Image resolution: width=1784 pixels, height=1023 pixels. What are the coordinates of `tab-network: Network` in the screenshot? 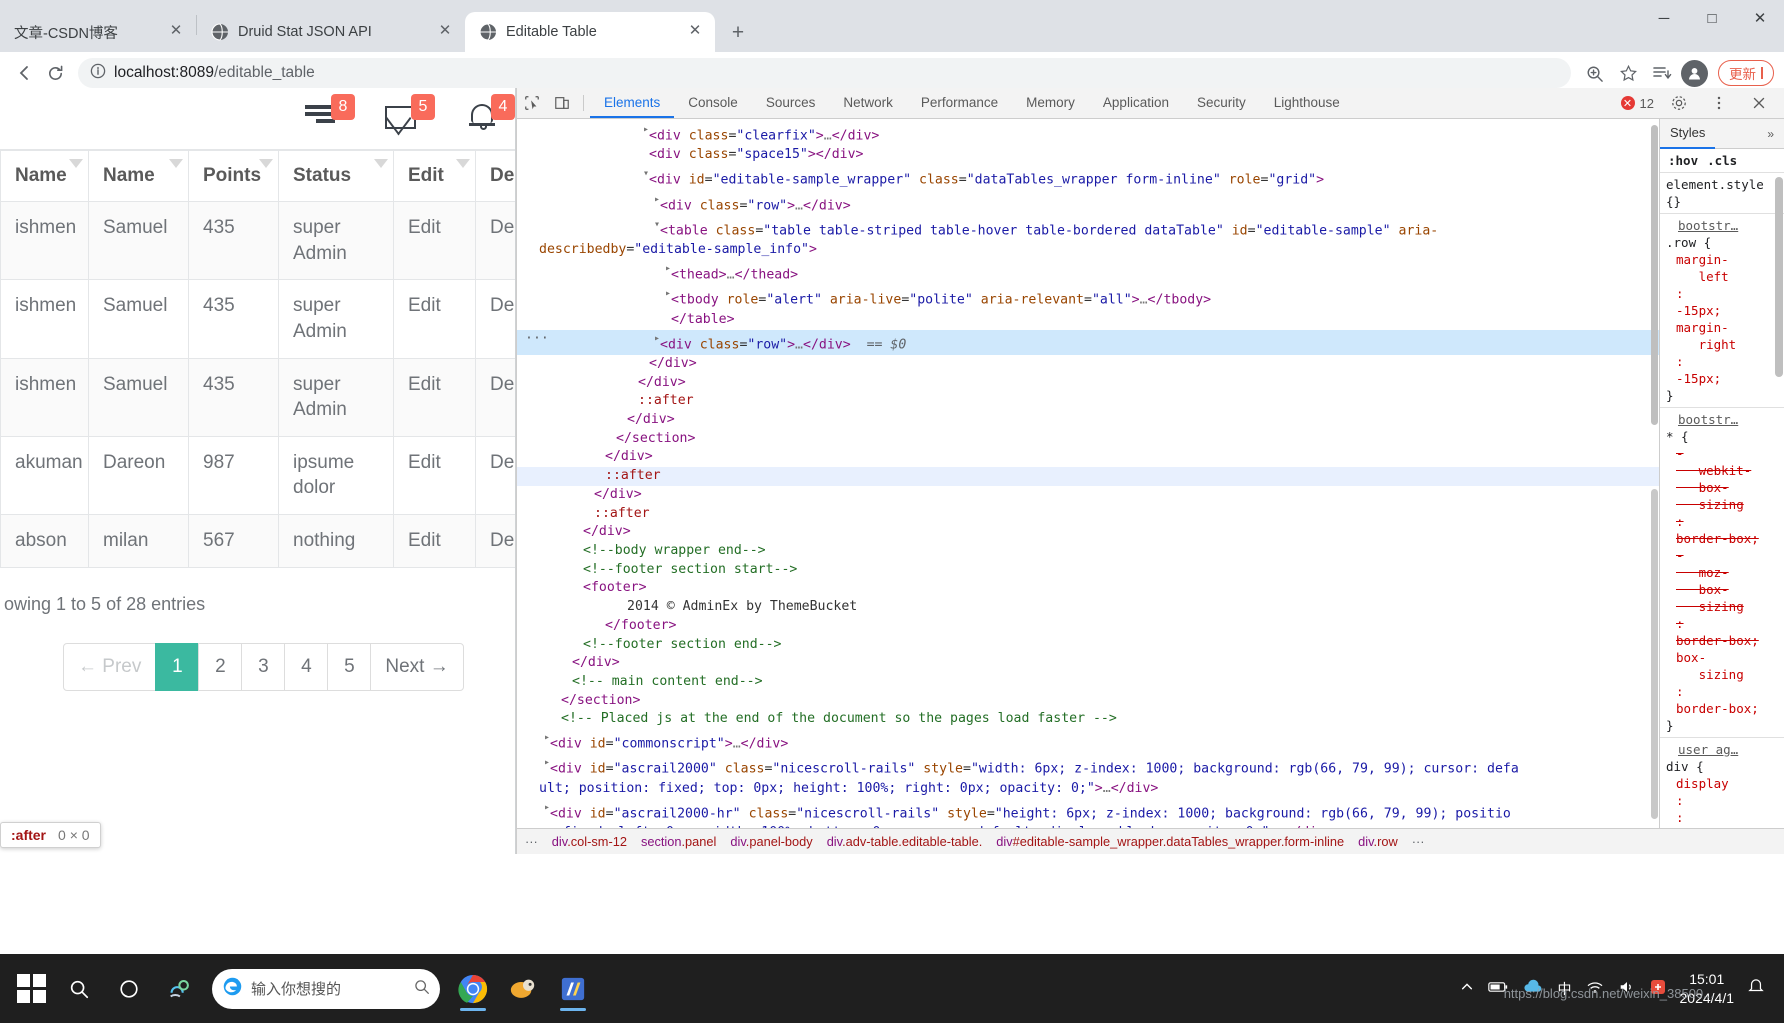 It's located at (868, 103).